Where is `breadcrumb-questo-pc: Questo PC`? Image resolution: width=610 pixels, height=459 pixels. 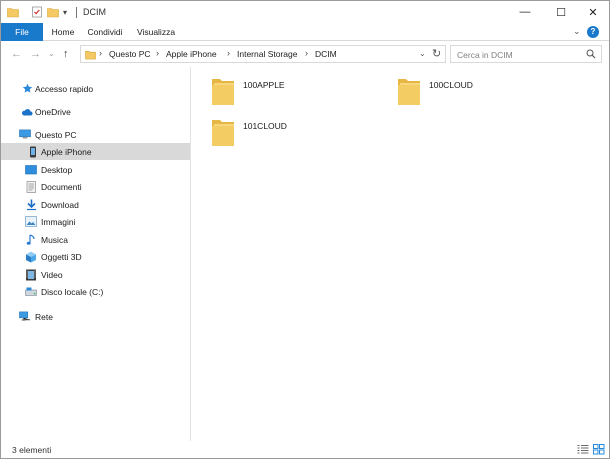
breadcrumb-questo-pc: Questo PC is located at coordinates (130, 54).